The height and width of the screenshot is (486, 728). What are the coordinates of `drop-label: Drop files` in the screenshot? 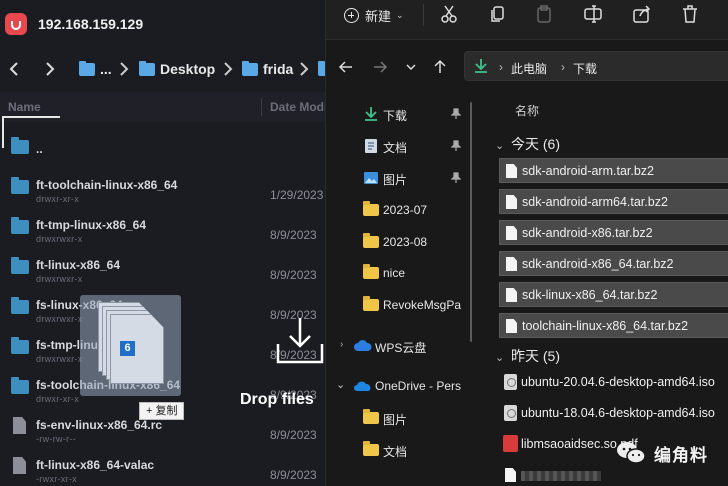 It's located at (277, 399).